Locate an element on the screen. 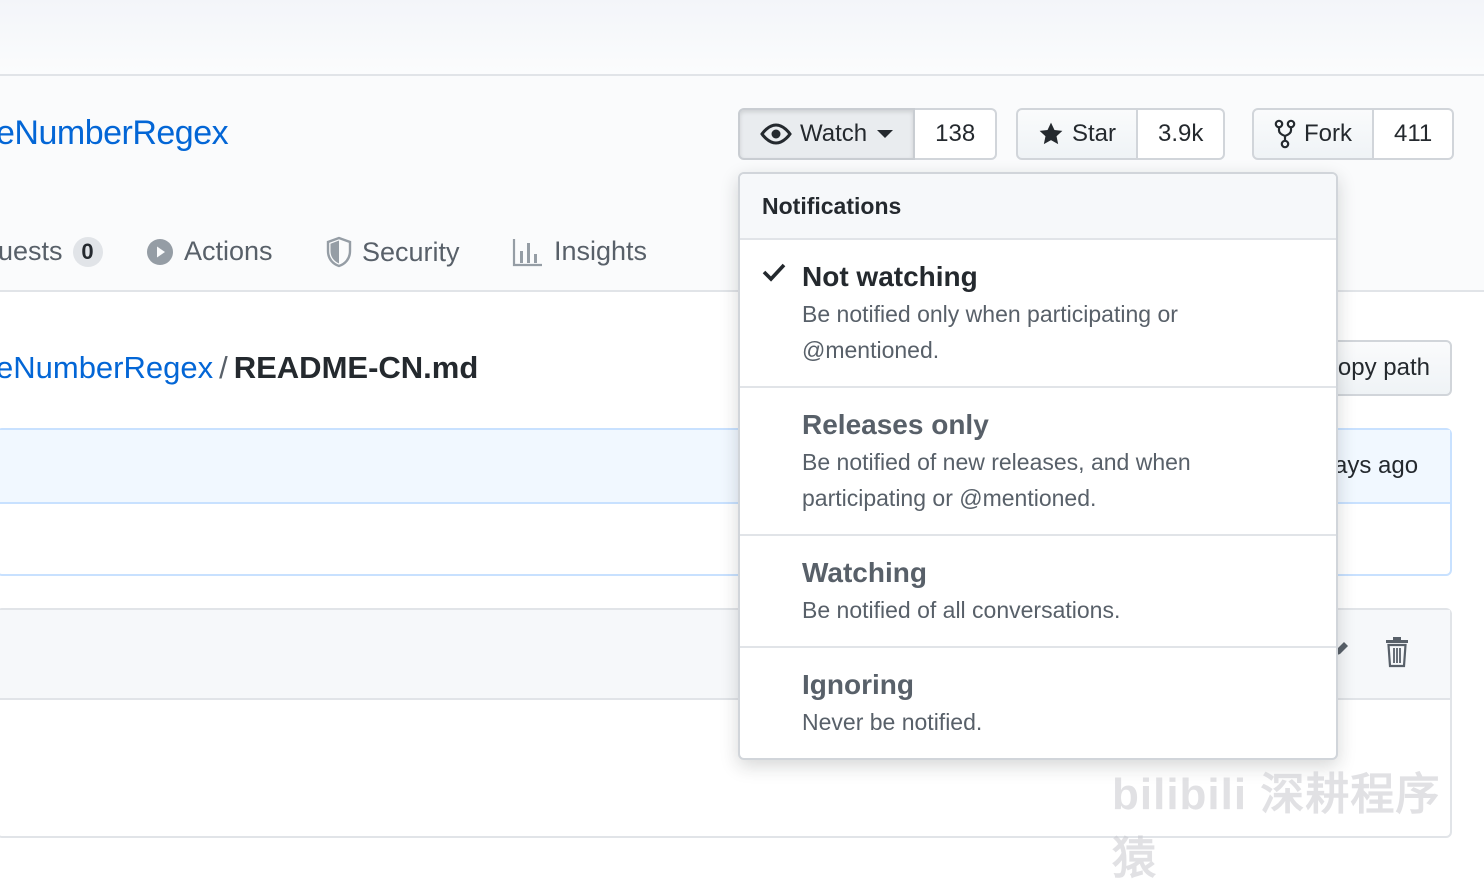  copy-path-button: opy path is located at coordinates (1386, 368).